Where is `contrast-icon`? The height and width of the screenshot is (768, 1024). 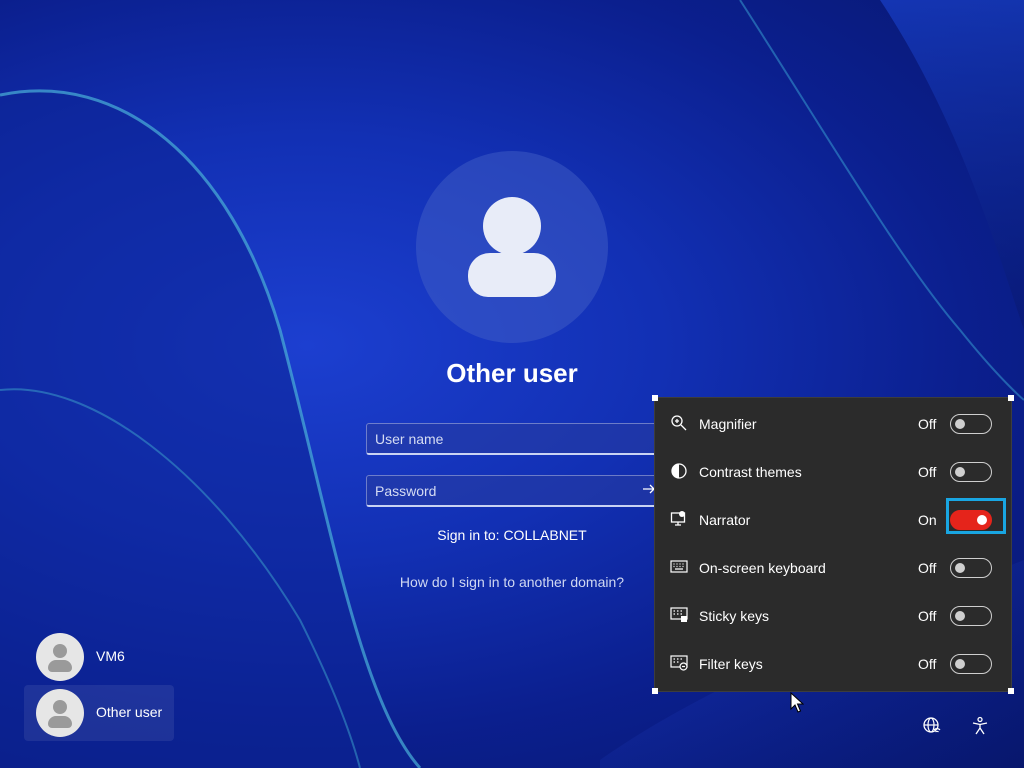 contrast-icon is located at coordinates (679, 471).